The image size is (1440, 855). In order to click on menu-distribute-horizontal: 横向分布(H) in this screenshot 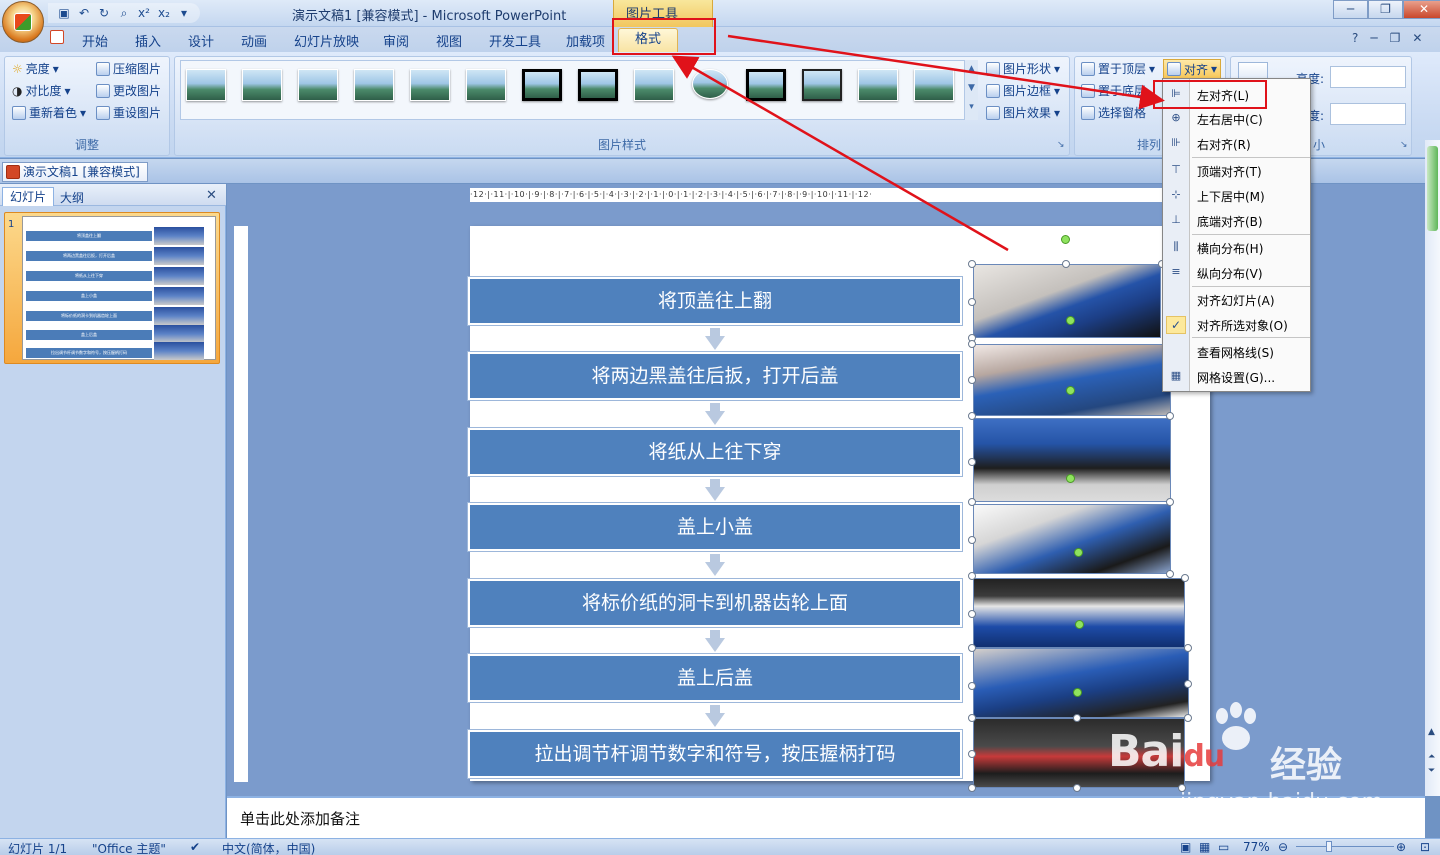, I will do `click(1230, 248)`.